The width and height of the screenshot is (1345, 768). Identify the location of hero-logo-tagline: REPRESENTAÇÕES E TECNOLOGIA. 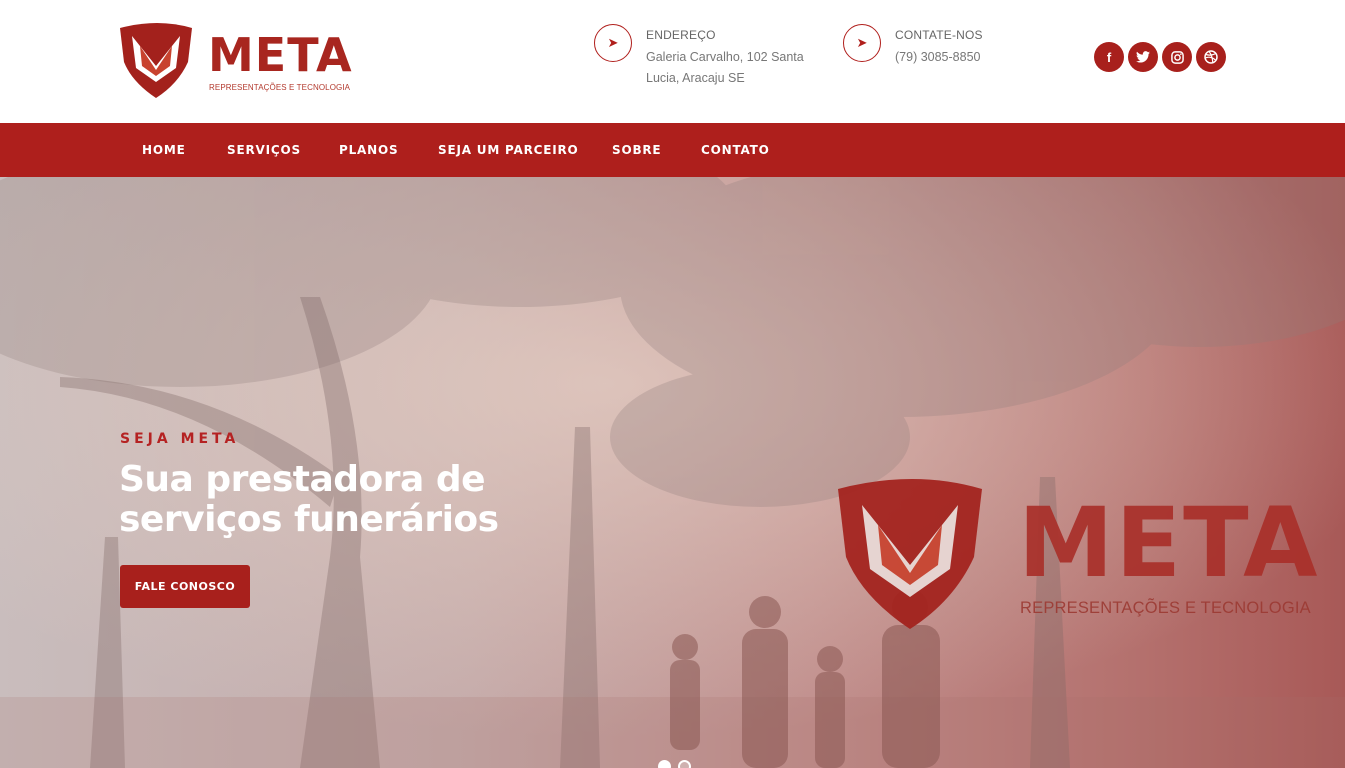
(1165, 608).